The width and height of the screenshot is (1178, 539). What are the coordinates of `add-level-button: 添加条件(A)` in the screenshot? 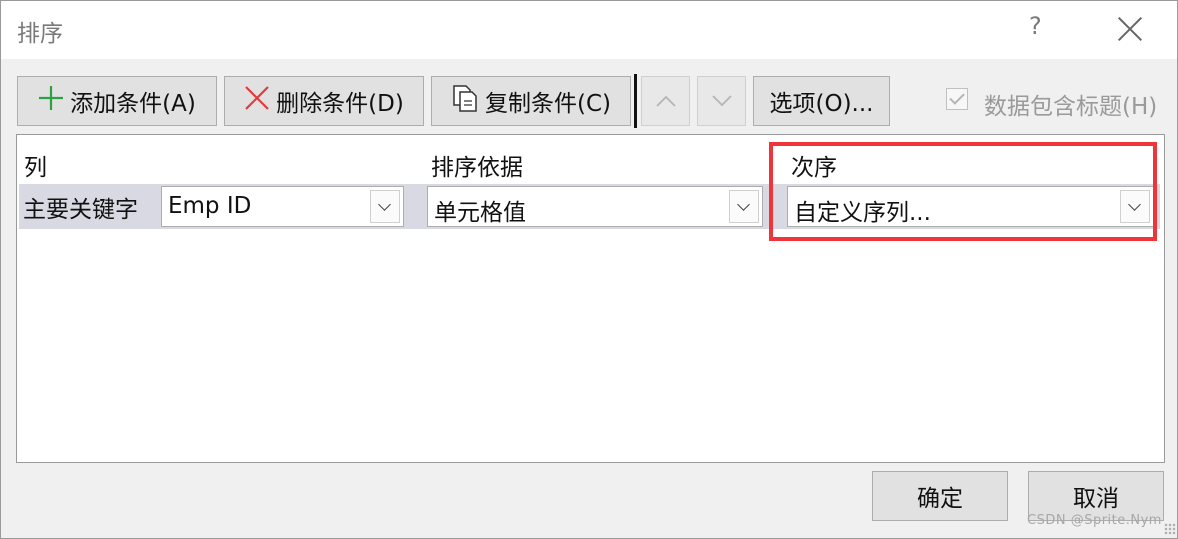 It's located at (117, 101).